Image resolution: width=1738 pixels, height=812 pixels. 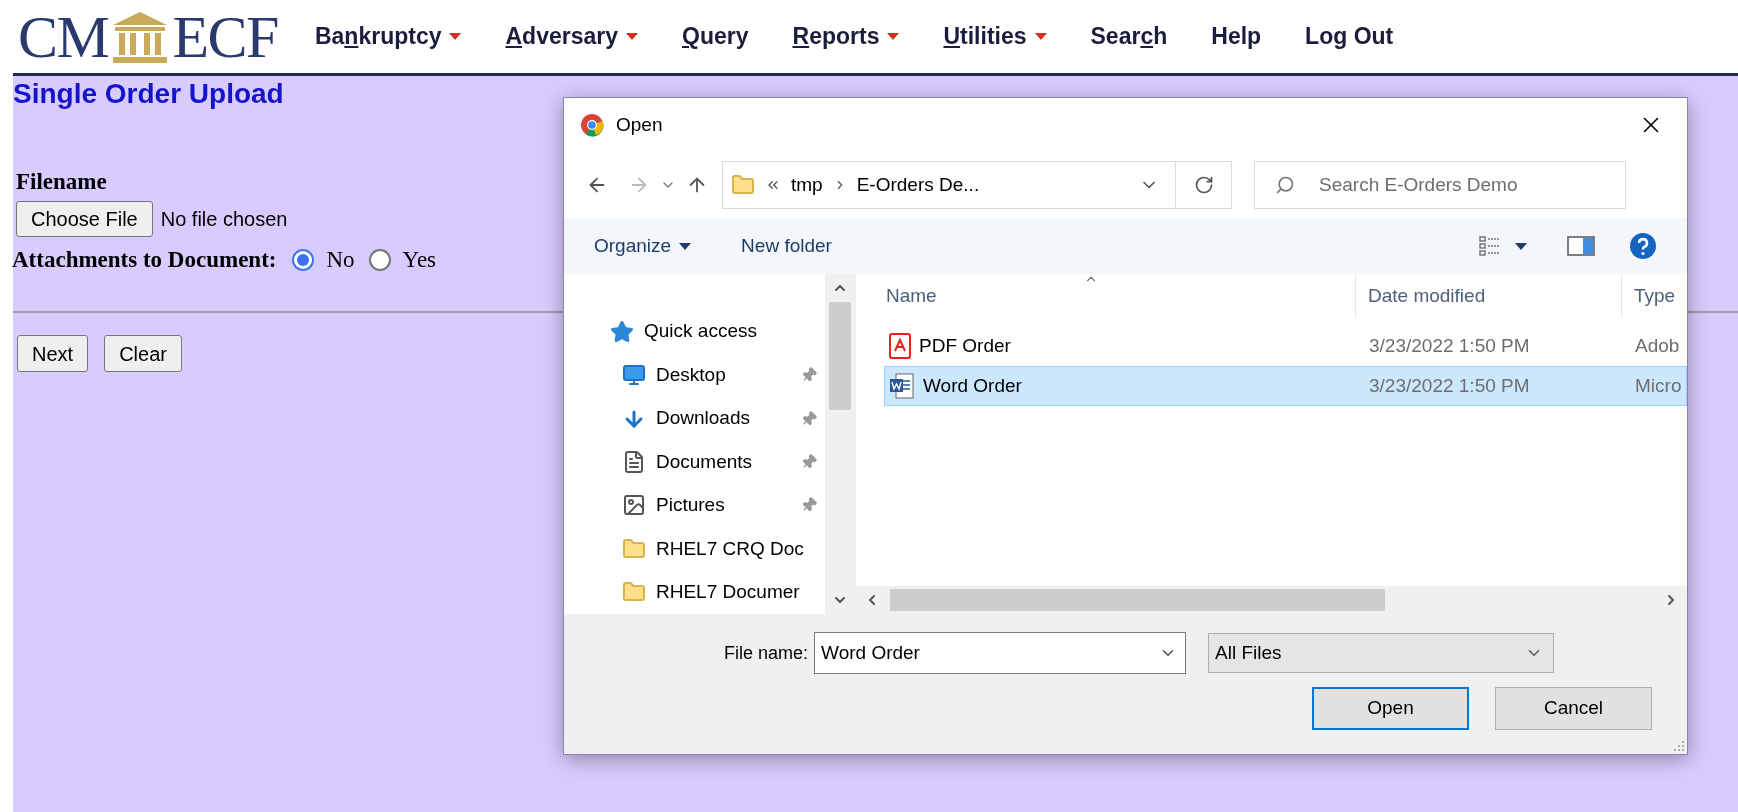 I want to click on pdf-file-icon, so click(x=900, y=346).